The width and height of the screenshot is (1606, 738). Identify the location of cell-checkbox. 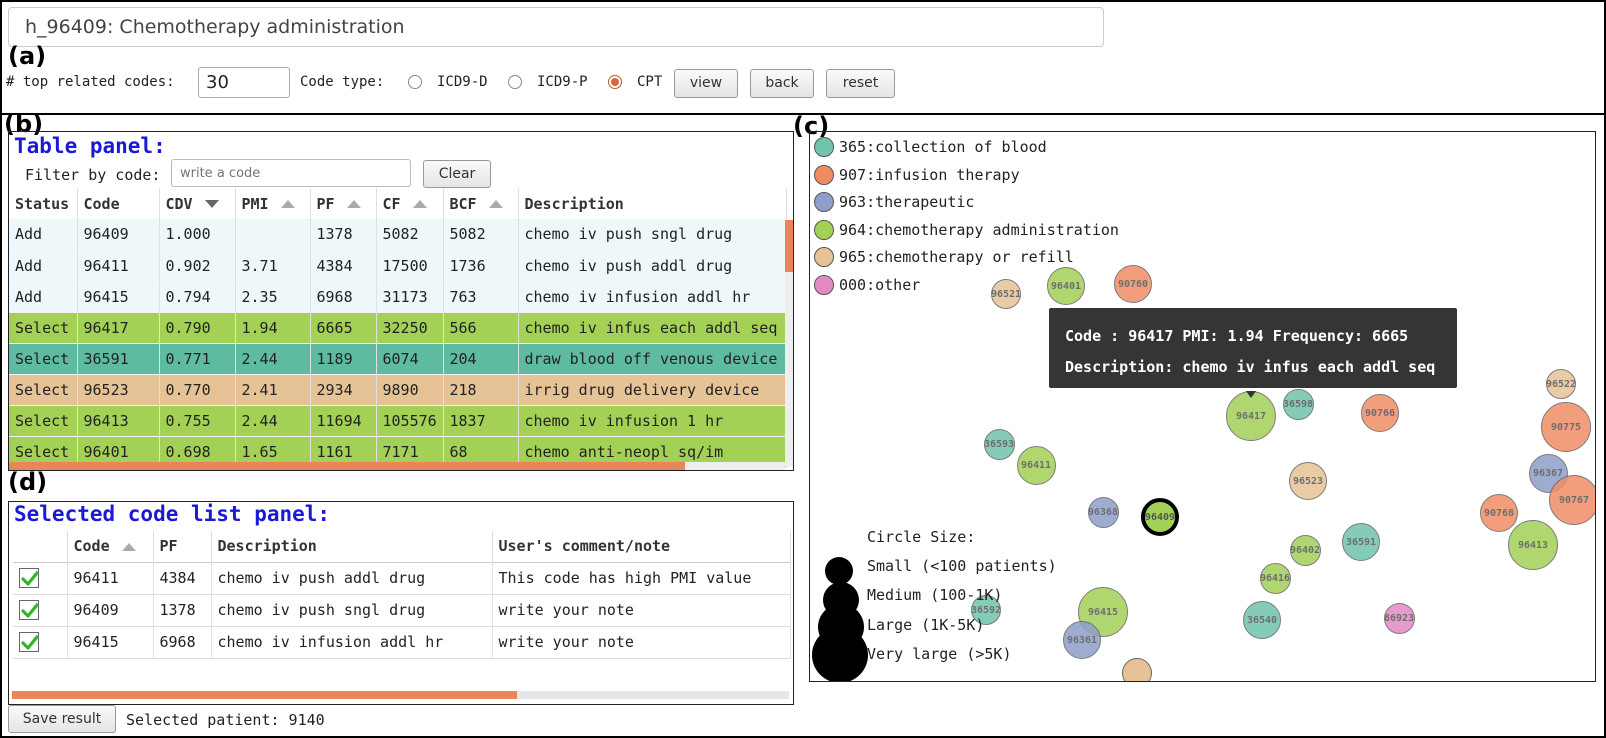
(40, 578).